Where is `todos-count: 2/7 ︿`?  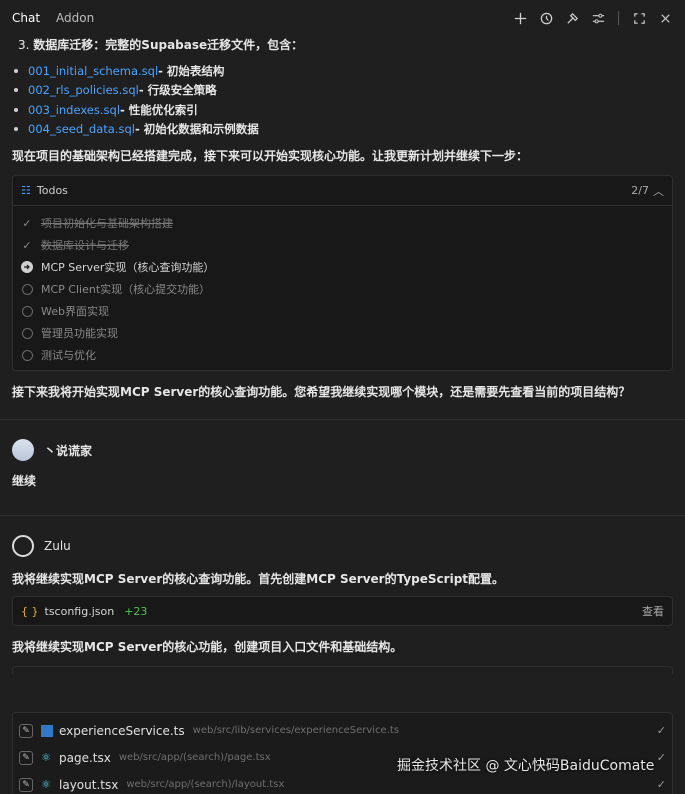
todos-count: 2/7 ︿ is located at coordinates (647, 191).